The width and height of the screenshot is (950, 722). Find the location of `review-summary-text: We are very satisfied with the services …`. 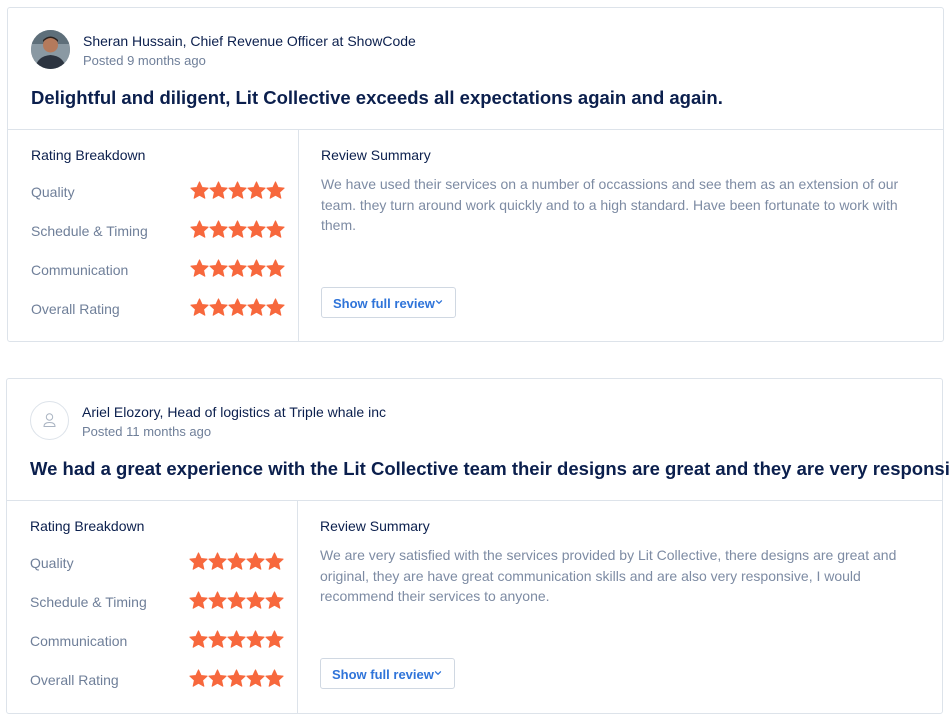

review-summary-text: We are very satisfied with the services … is located at coordinates (608, 575).